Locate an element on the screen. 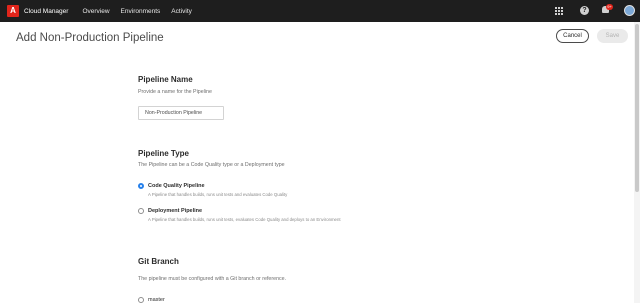 The image size is (640, 303). page-title: Add Non-Production Pipeline is located at coordinates (90, 38).